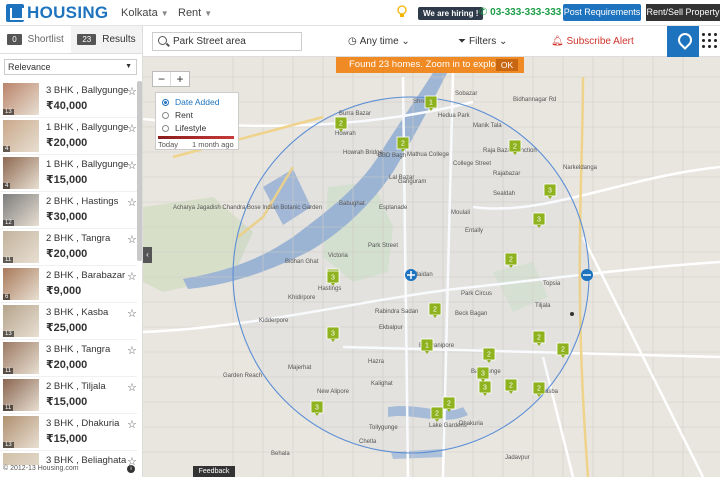 Image resolution: width=720 pixels, height=477 pixels. Describe the element at coordinates (557, 41) in the screenshot. I see `bell-icon: 🔔︎` at that location.